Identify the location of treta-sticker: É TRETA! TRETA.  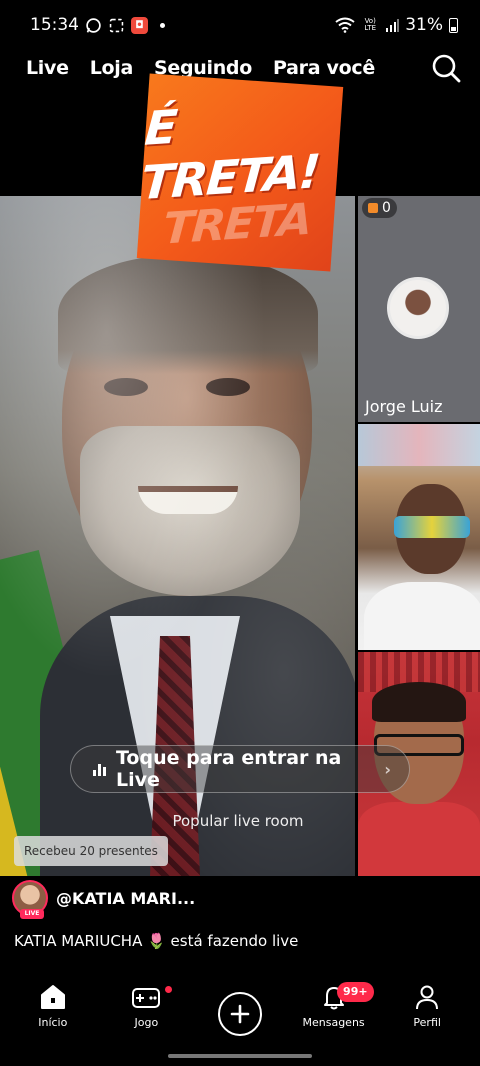
(240, 172).